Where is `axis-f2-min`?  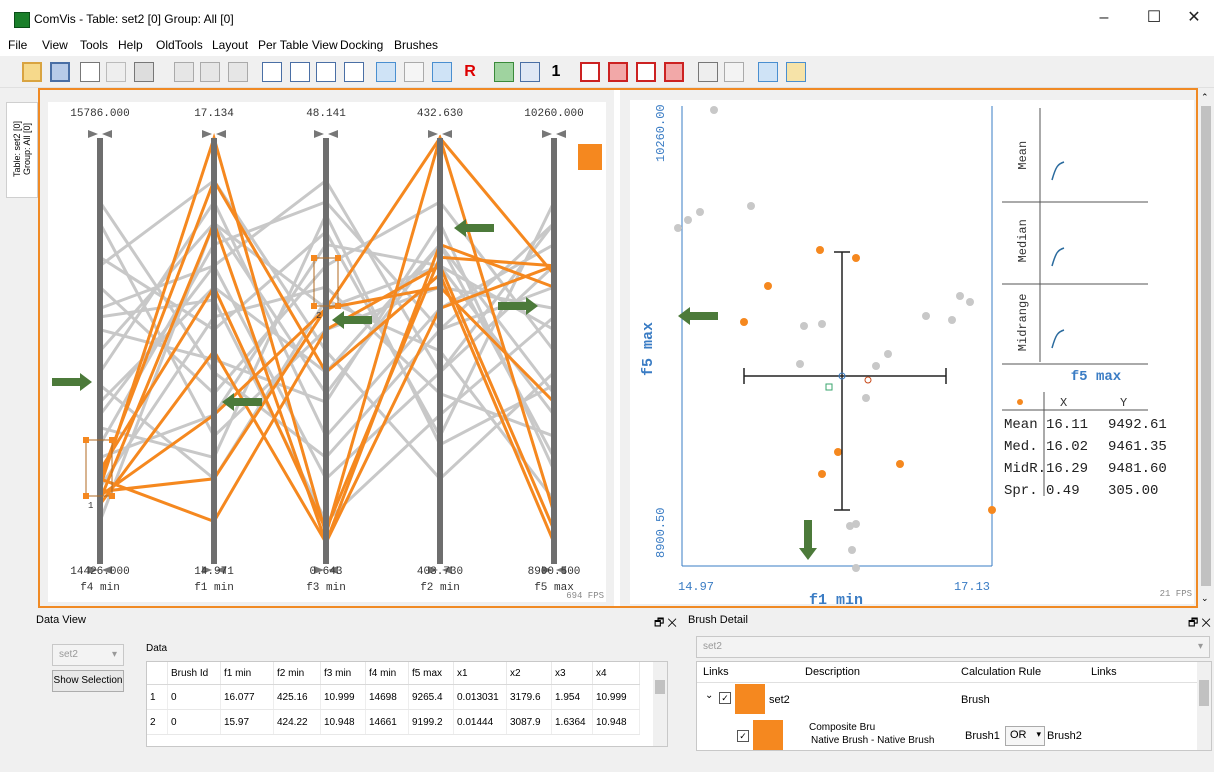
axis-f2-min is located at coordinates (440, 351).